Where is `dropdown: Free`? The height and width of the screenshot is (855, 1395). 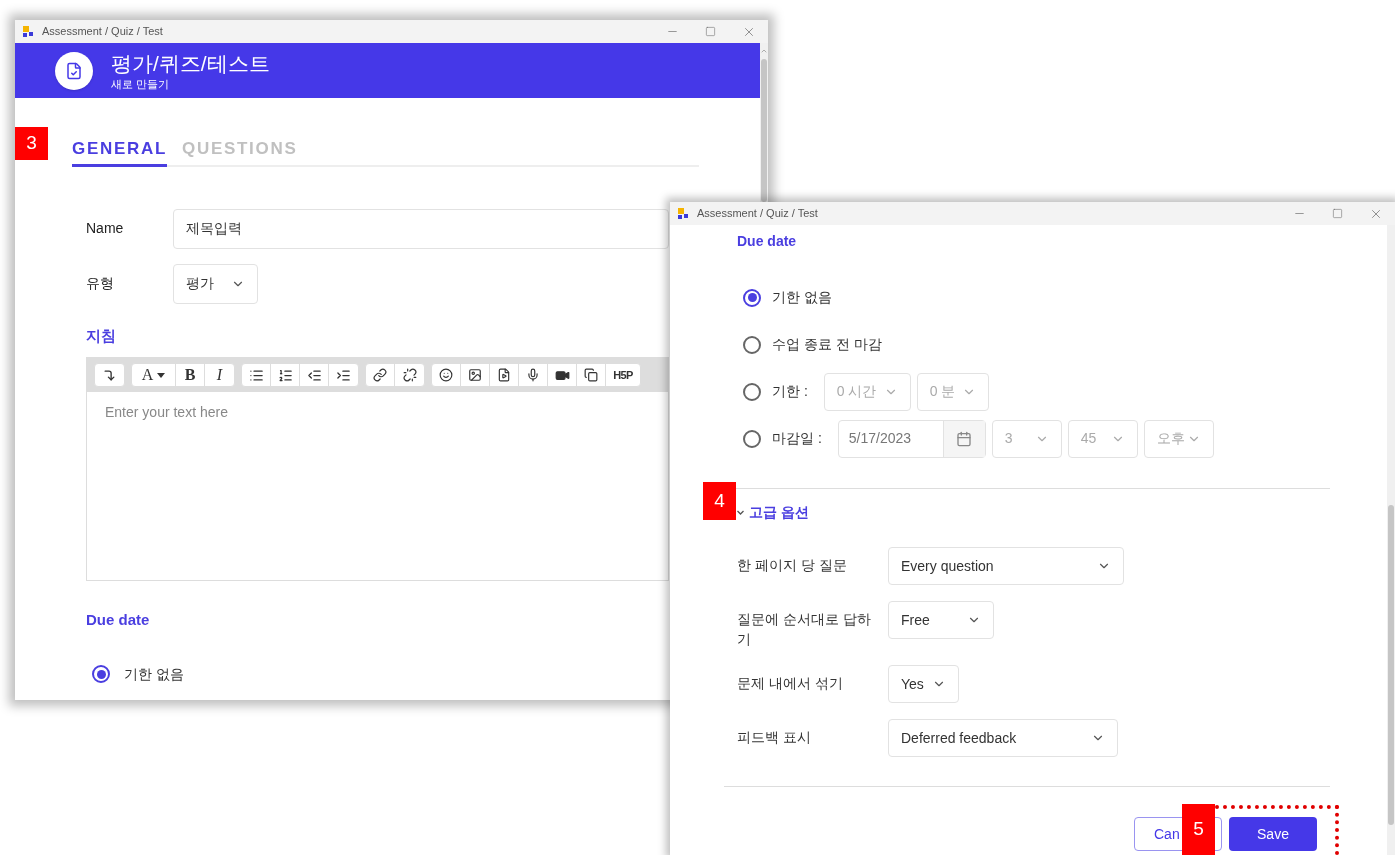
dropdown: Free is located at coordinates (941, 620).